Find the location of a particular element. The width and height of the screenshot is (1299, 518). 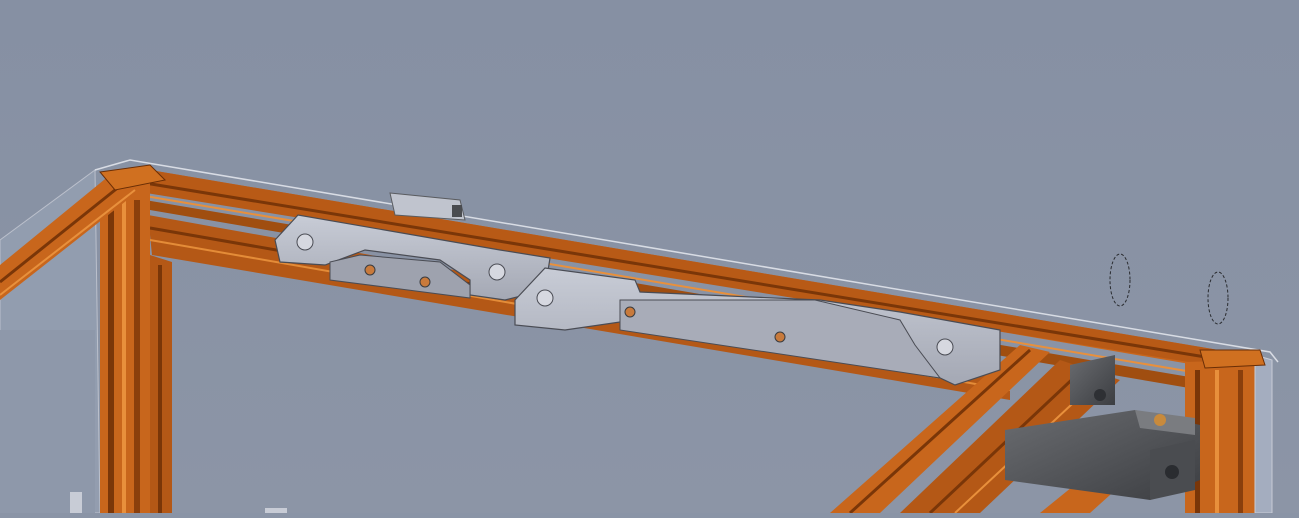

left-panel-bottom is located at coordinates (47, 421).